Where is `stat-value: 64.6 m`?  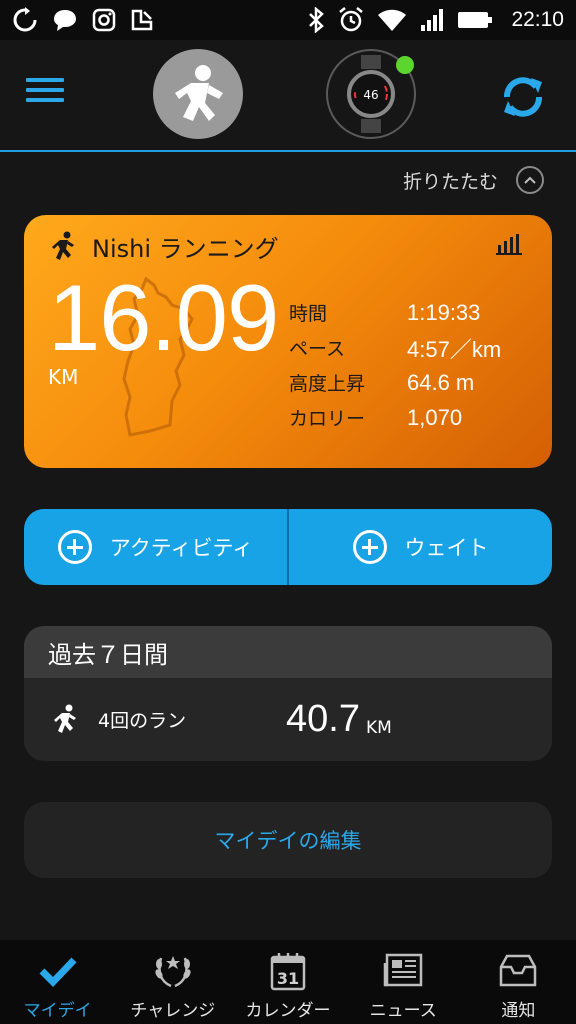 stat-value: 64.6 m is located at coordinates (441, 382).